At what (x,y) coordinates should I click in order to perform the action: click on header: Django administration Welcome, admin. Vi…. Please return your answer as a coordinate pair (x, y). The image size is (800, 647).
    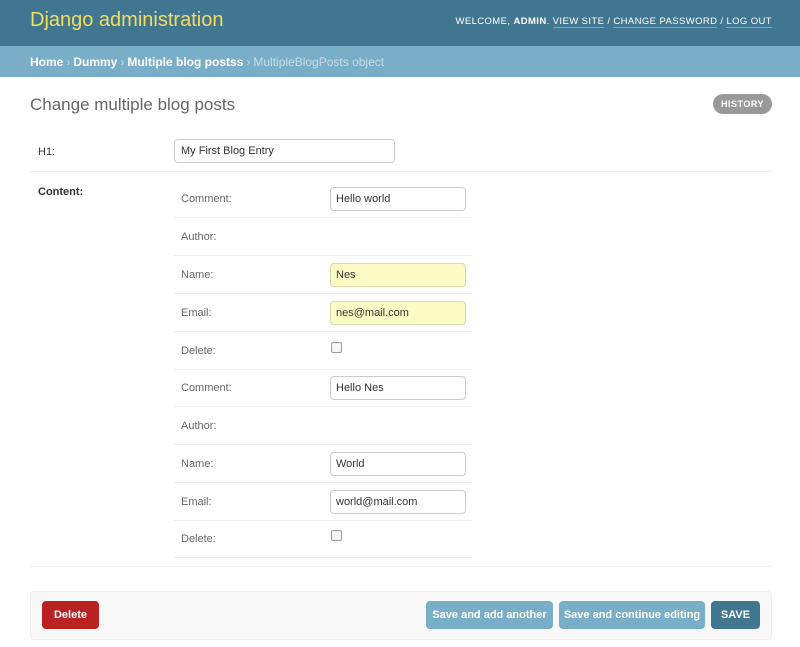
    Looking at the image, I should click on (400, 23).